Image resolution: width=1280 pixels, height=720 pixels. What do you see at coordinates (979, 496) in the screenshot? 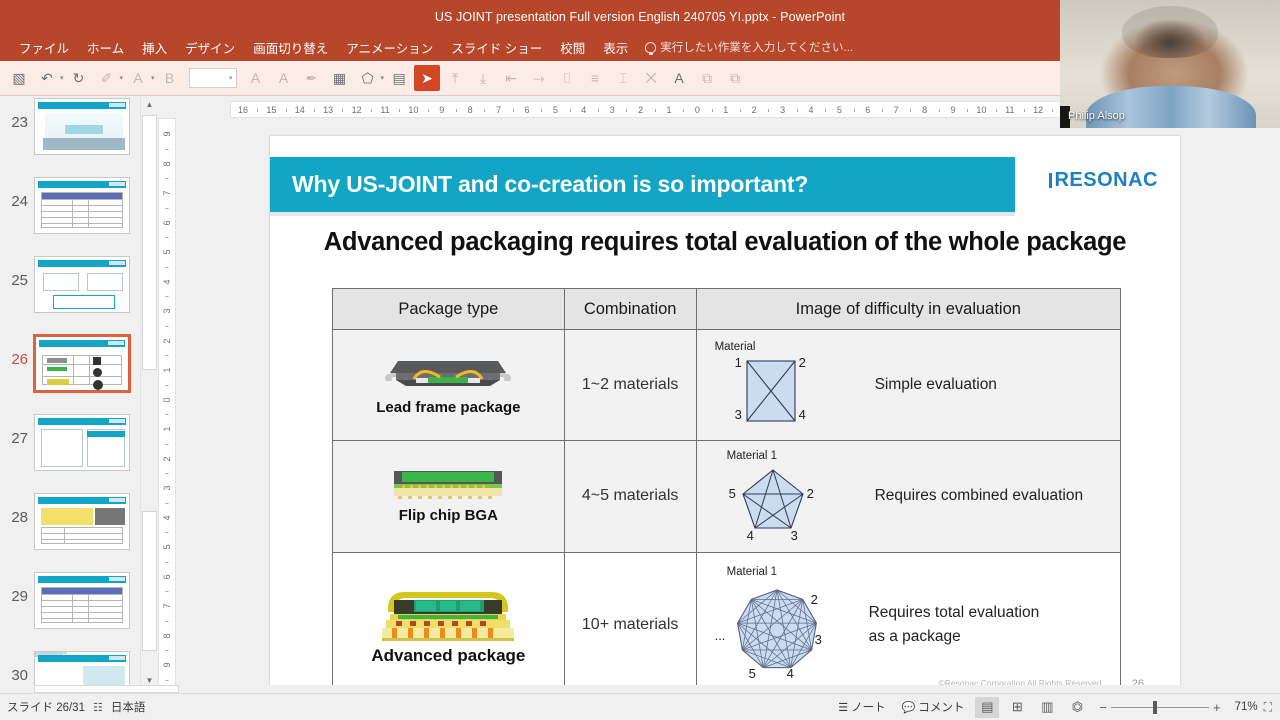
I see `evaluation-text-2: Requires combined evaluation` at bounding box center [979, 496].